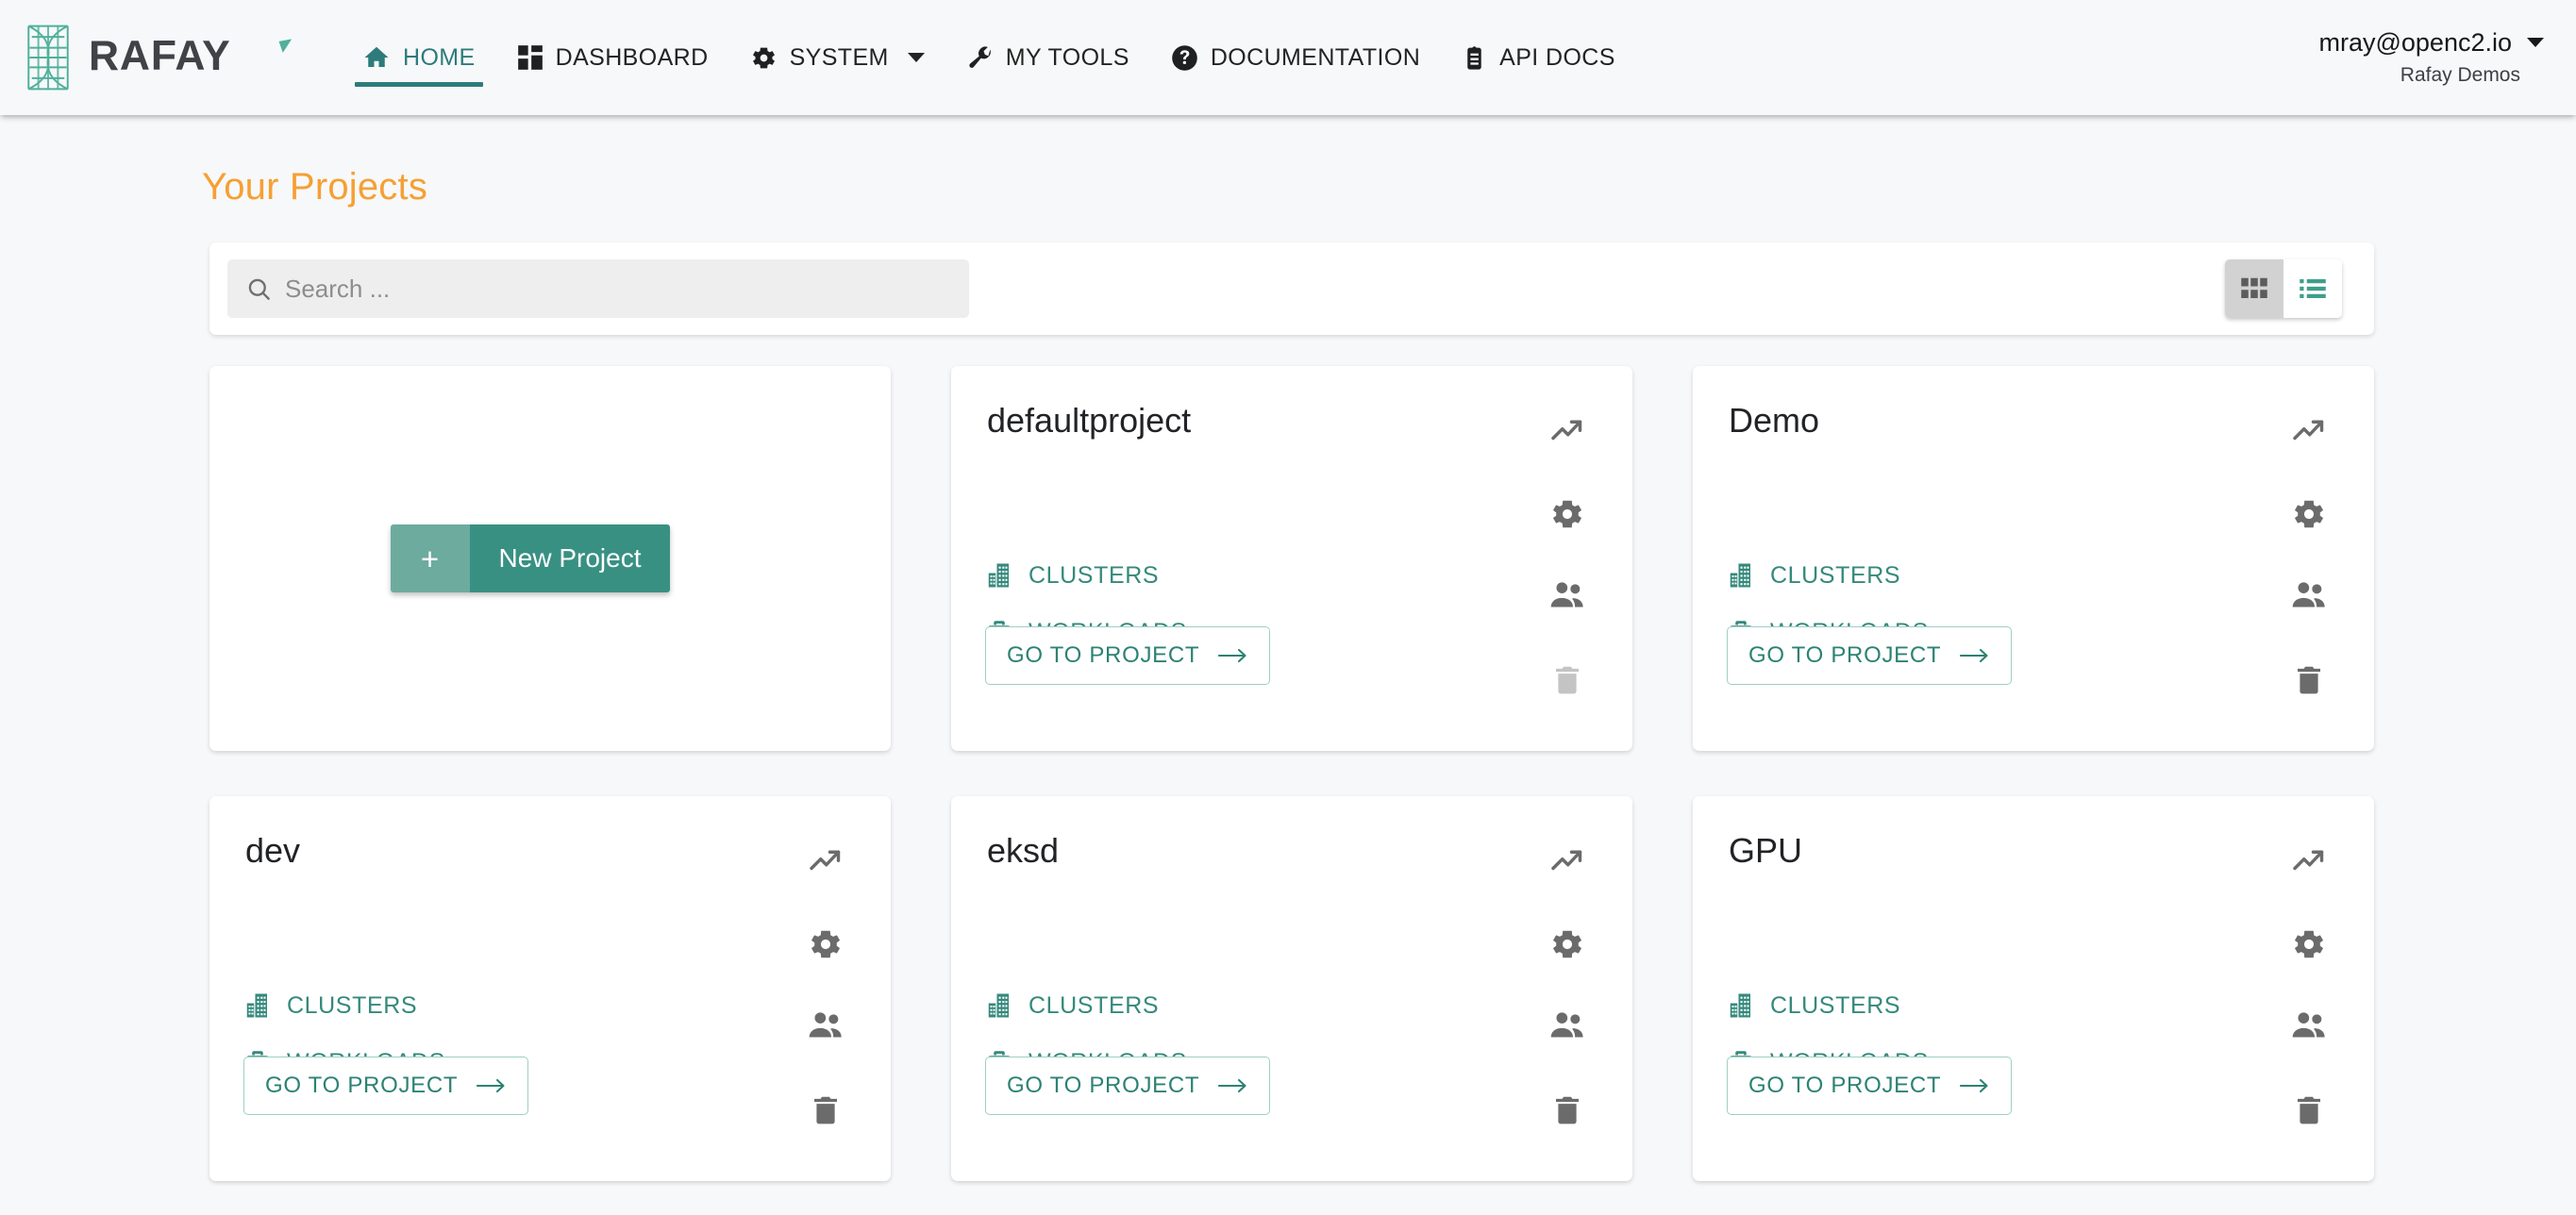 Image resolution: width=2576 pixels, height=1215 pixels. I want to click on new-project-card: + New Project, so click(550, 558).